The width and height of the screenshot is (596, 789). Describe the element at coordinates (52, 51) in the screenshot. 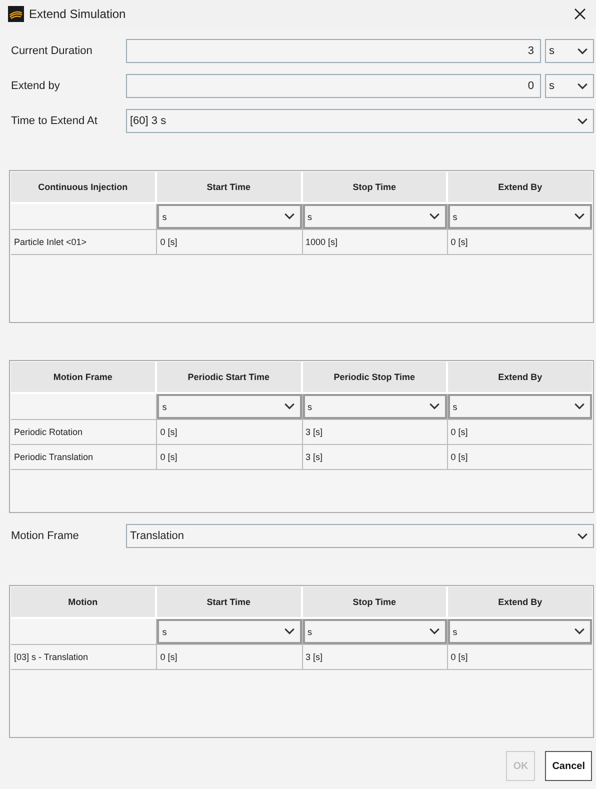

I see `field-label: Current Duration` at that location.